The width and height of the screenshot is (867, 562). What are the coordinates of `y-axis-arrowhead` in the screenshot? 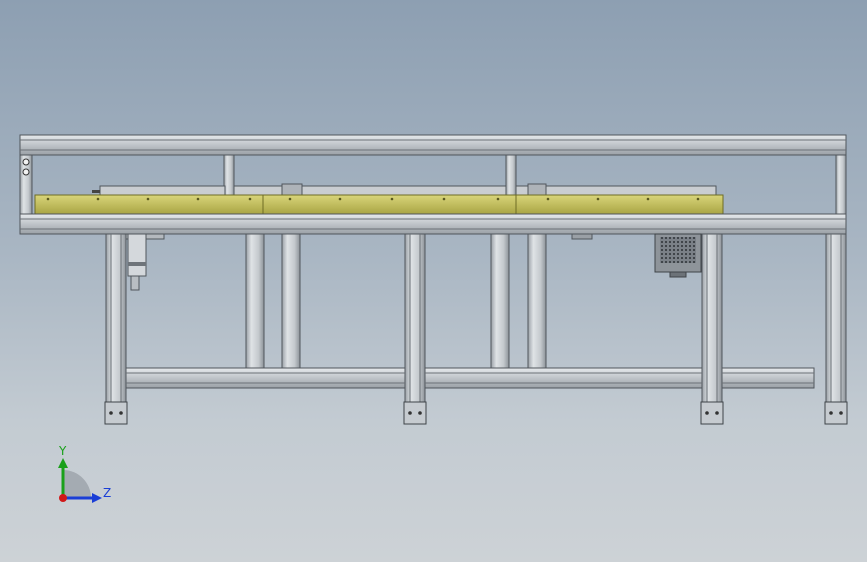 It's located at (63, 463).